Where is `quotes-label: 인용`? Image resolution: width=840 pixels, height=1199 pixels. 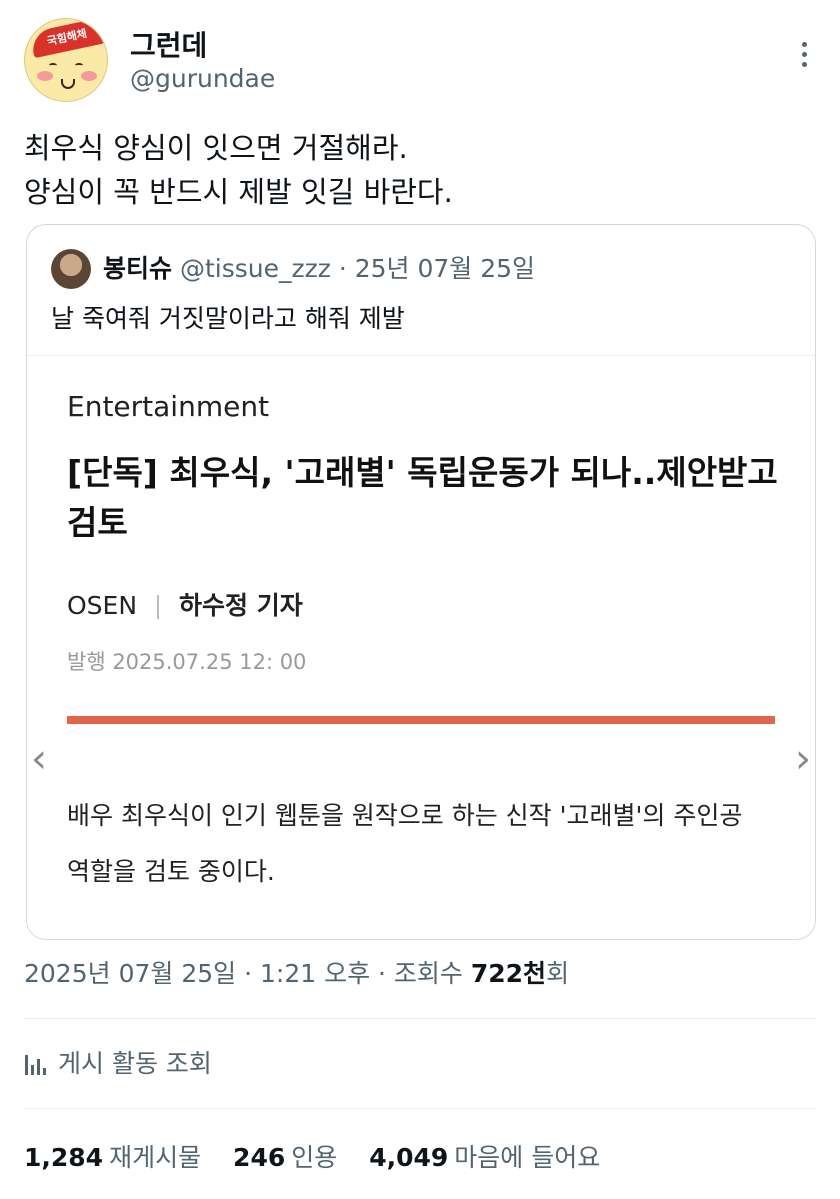
quotes-label: 인용 is located at coordinates (314, 1157).